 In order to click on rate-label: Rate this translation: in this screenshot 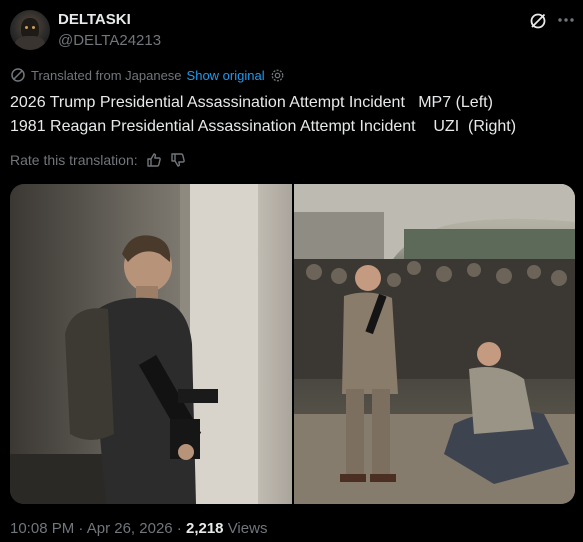, I will do `click(74, 160)`.